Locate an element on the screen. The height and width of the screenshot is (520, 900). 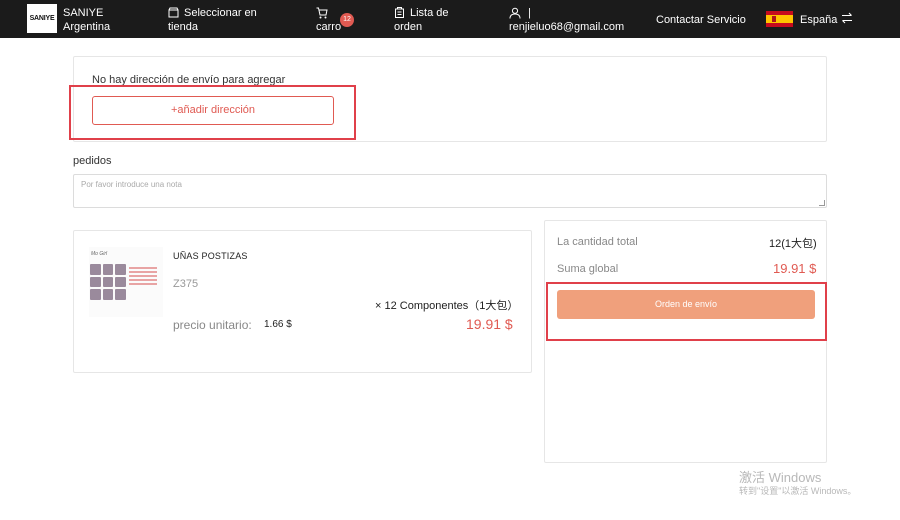
orders-icon is located at coordinates (399, 12).